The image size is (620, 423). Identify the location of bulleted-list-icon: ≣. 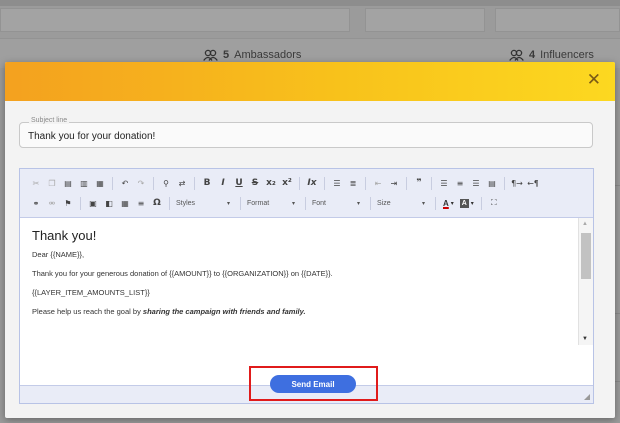
(353, 183).